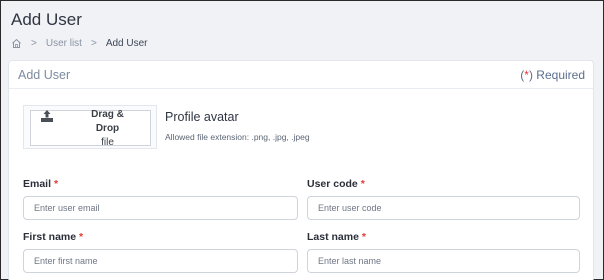 The height and width of the screenshot is (280, 604). I want to click on email-label-text: Email, so click(37, 184).